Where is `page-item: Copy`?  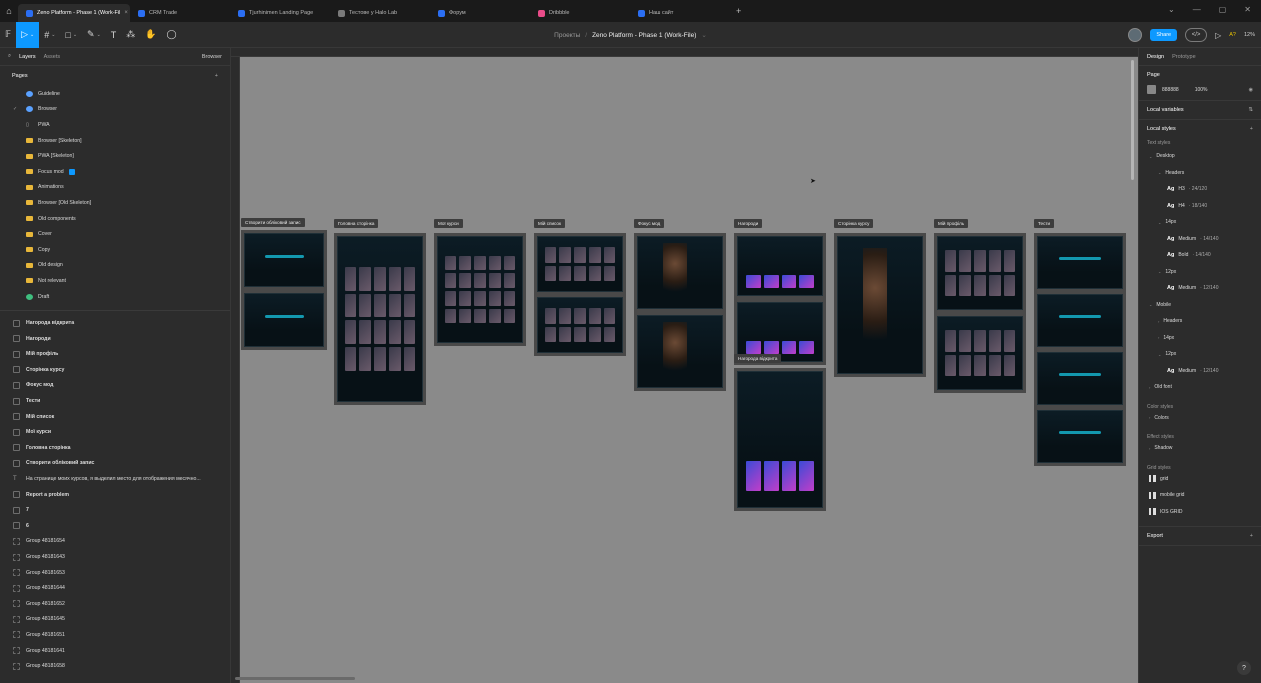 page-item: Copy is located at coordinates (115, 250).